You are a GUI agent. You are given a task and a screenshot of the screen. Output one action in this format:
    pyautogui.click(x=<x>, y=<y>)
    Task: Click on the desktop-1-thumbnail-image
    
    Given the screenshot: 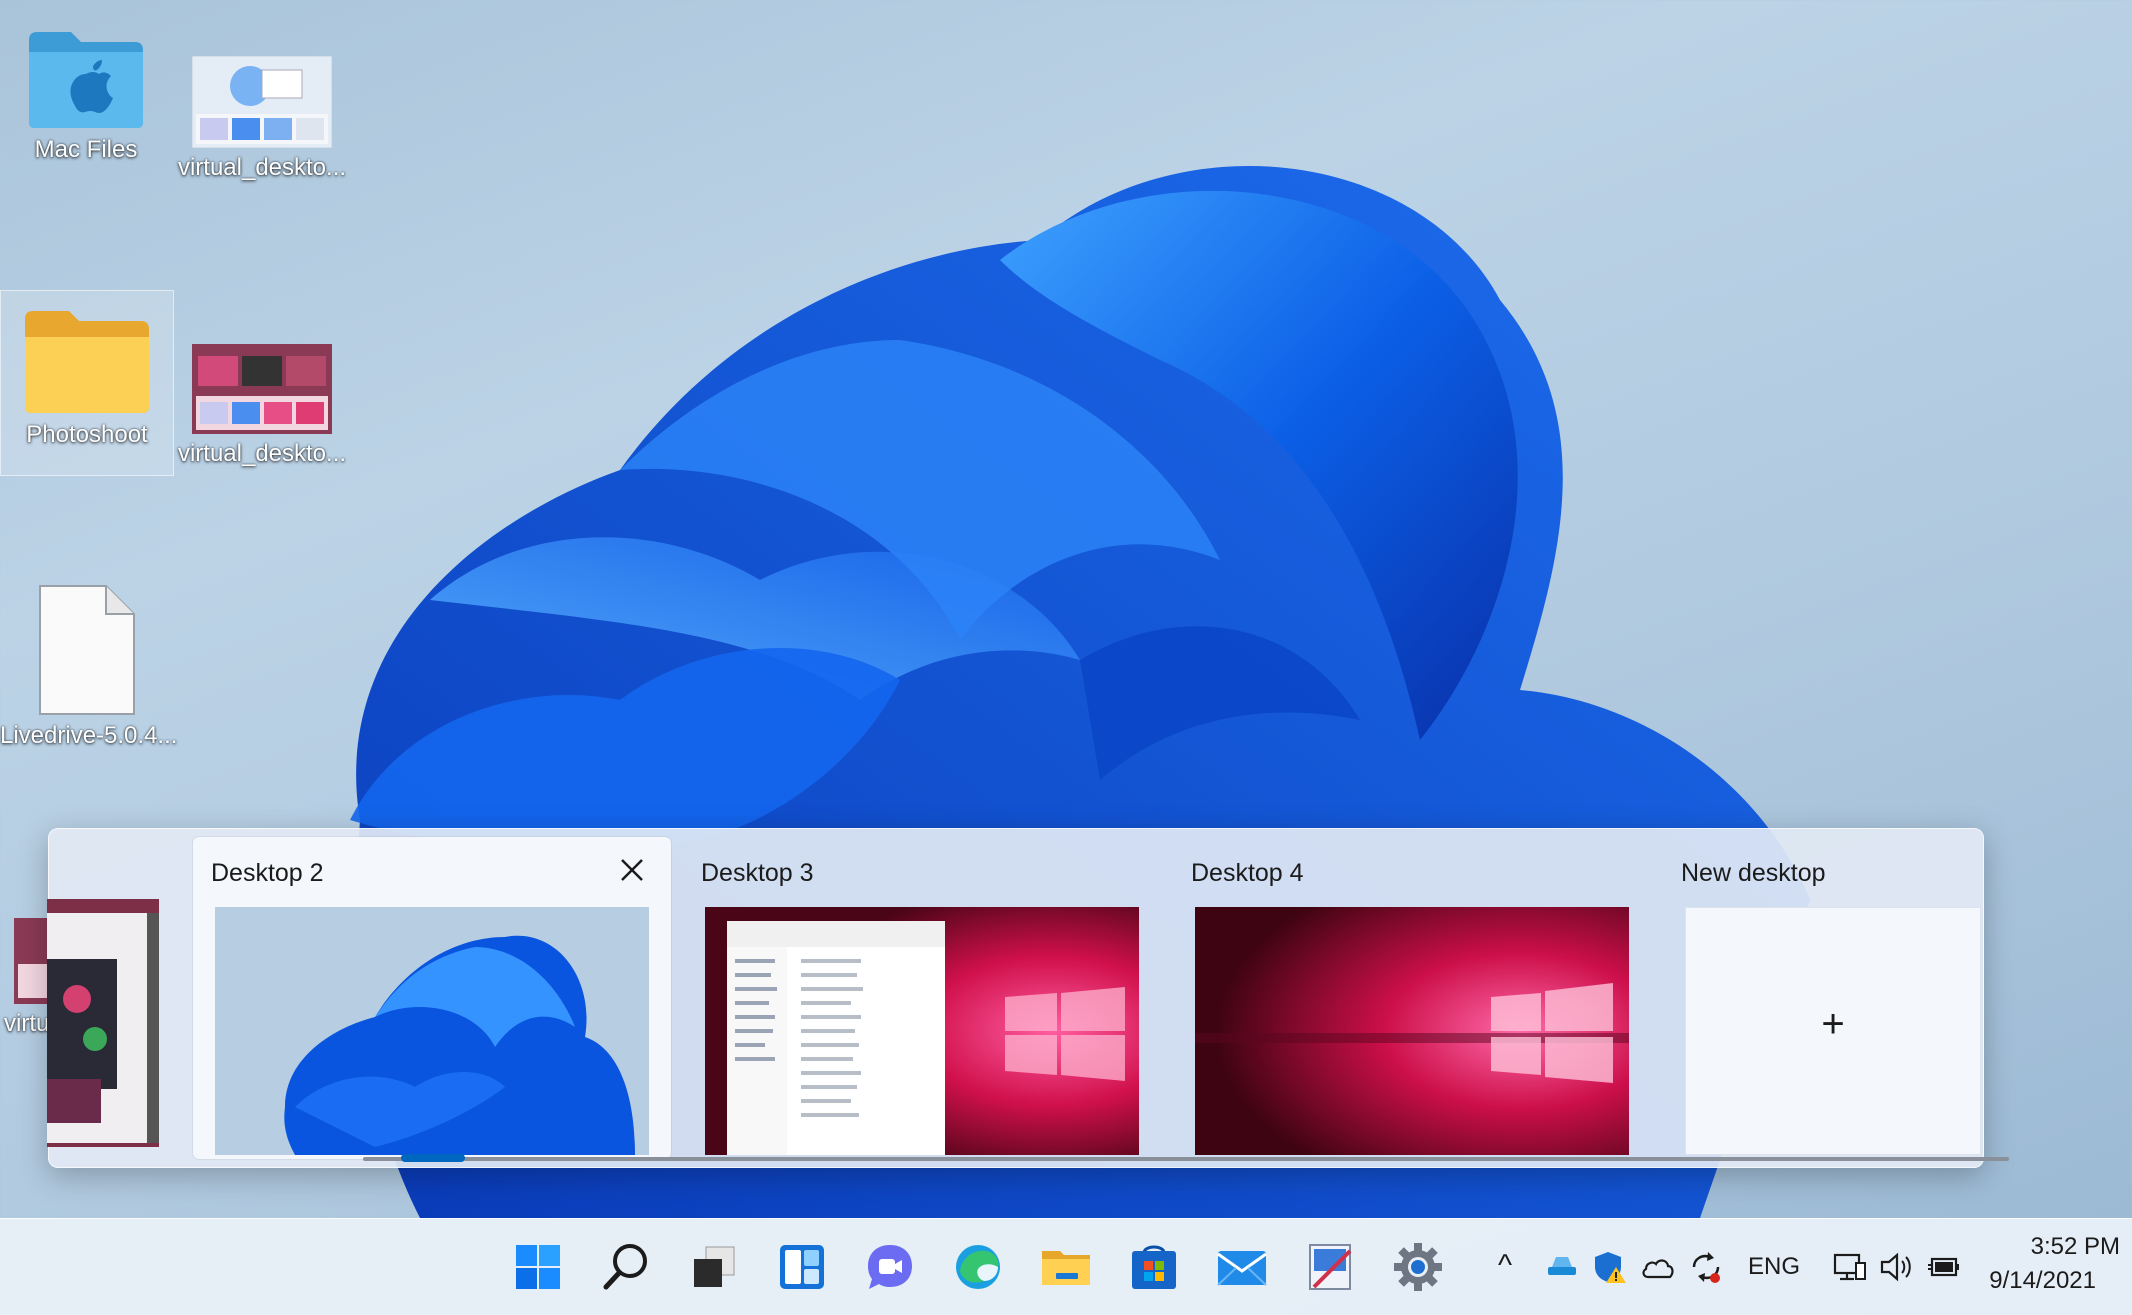 What is the action you would take?
    pyautogui.click(x=103, y=1023)
    